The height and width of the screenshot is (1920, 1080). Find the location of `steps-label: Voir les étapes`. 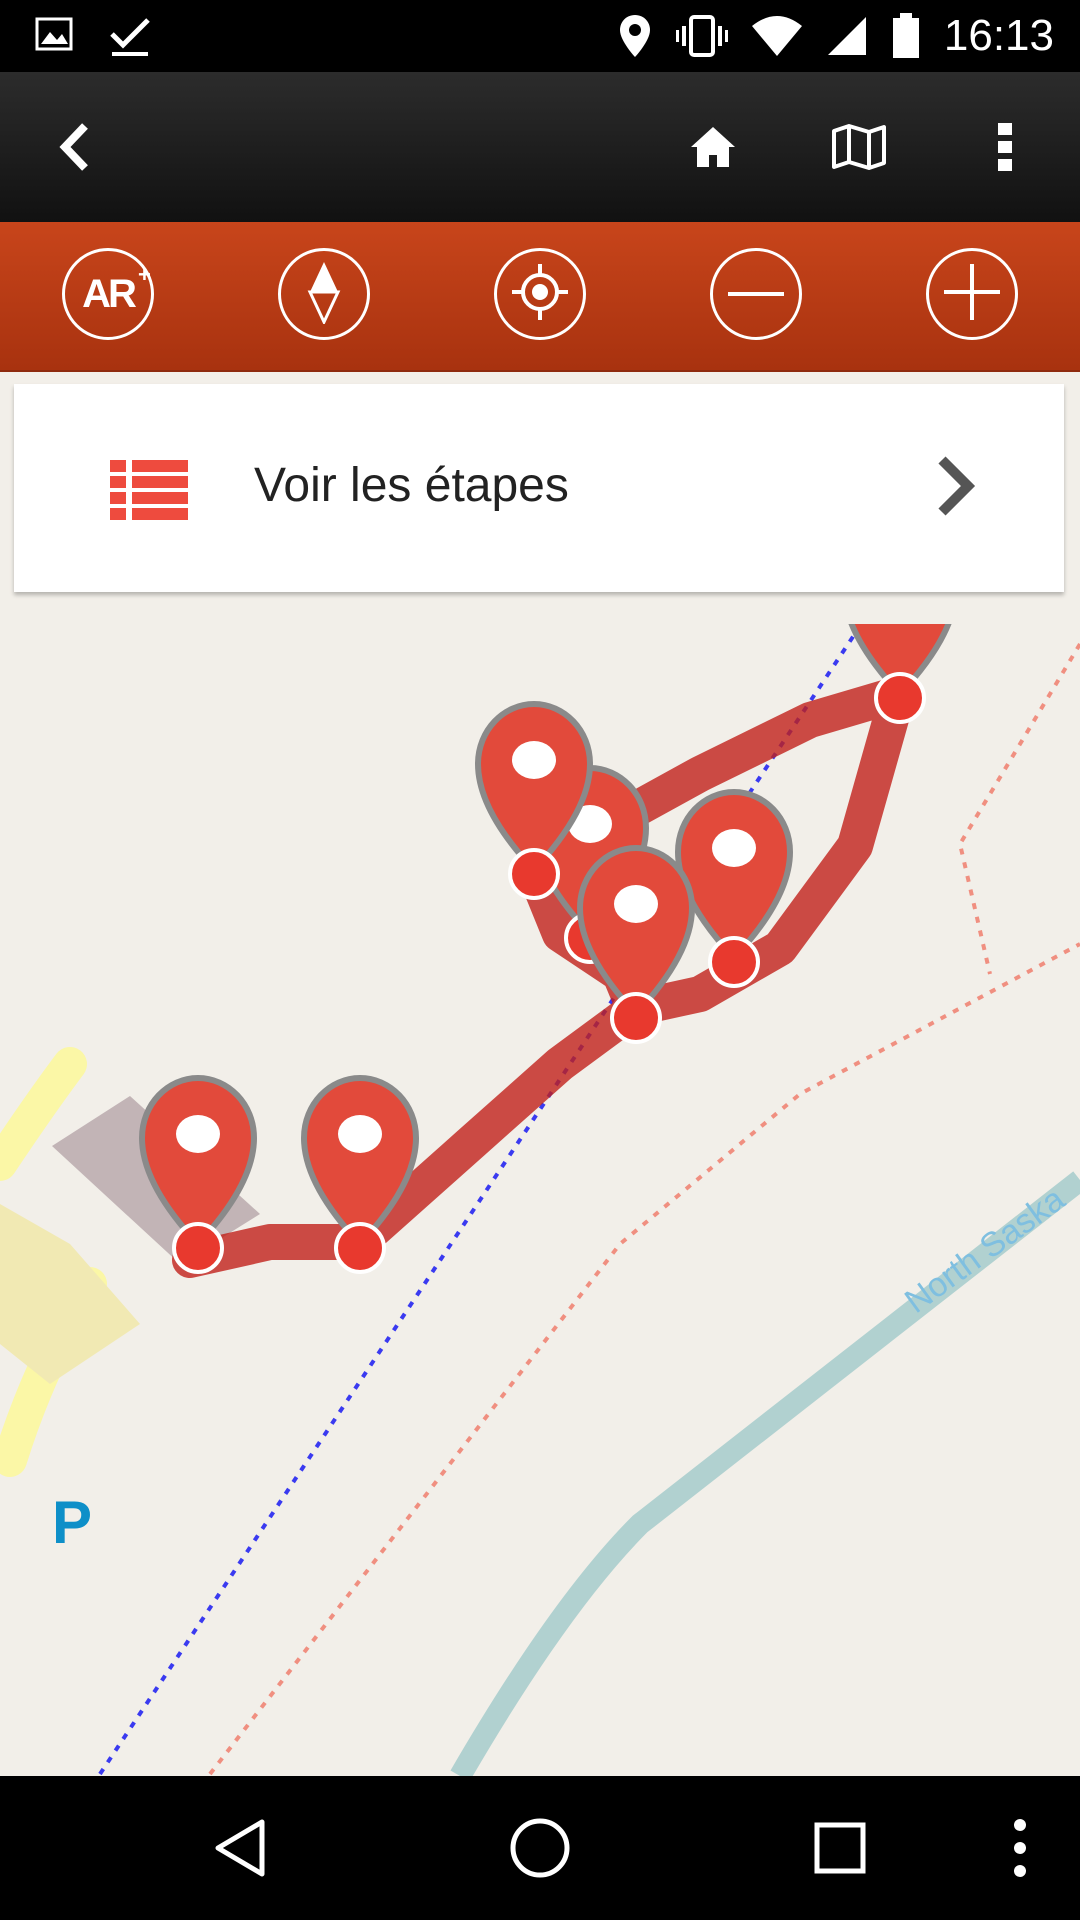

steps-label: Voir les étapes is located at coordinates (411, 485).